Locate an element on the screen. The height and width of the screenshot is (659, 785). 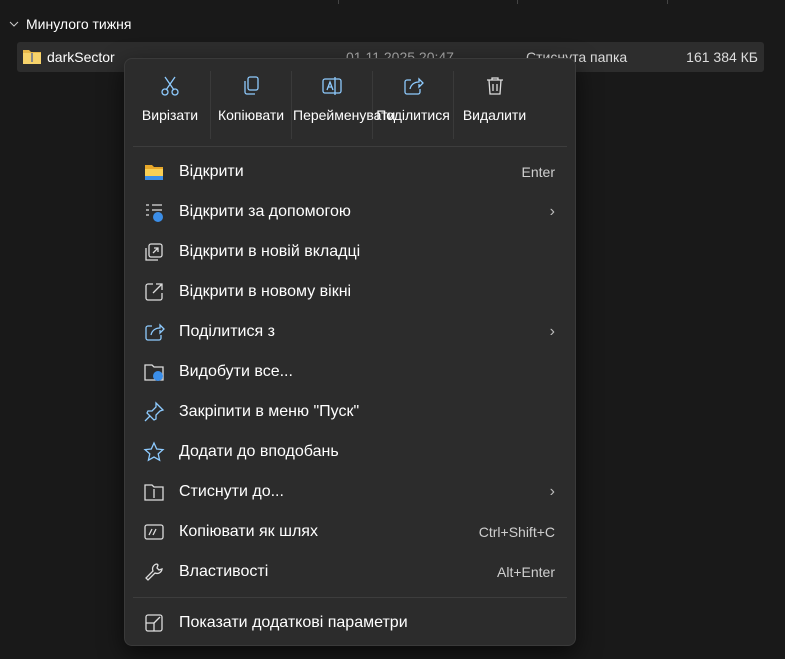
rename-icon is located at coordinates (332, 86).